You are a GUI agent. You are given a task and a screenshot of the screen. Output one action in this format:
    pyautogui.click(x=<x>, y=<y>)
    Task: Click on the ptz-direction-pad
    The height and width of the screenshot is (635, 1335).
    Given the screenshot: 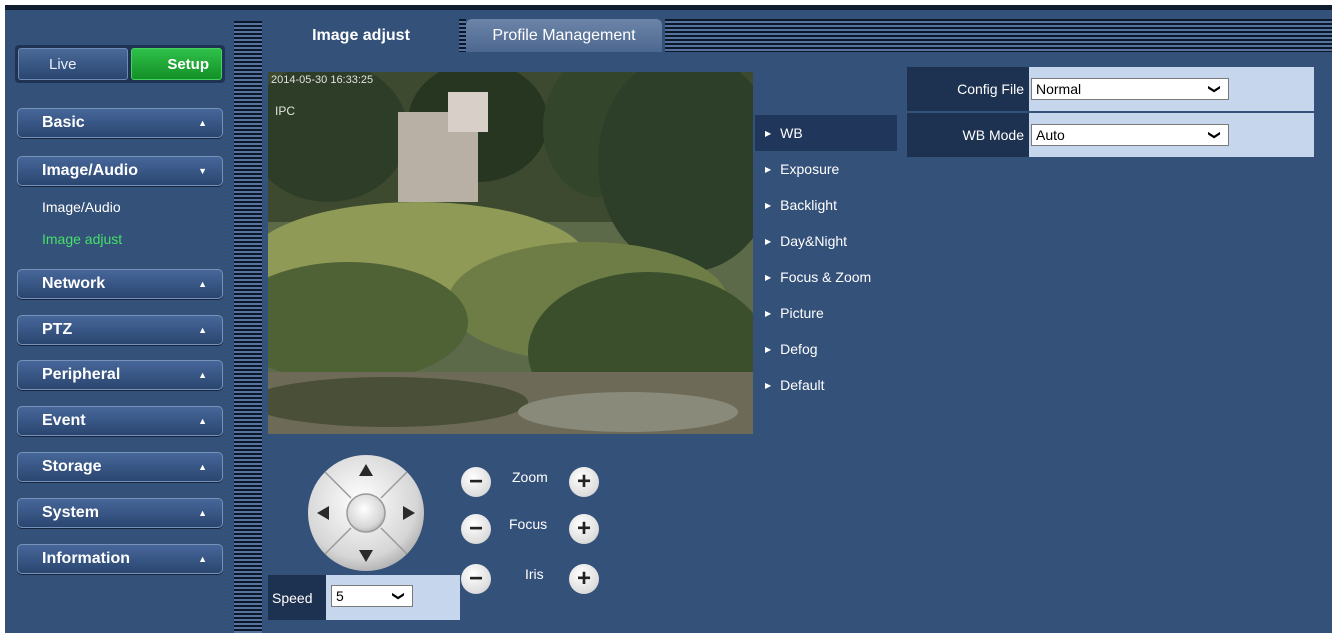 What is the action you would take?
    pyautogui.click(x=366, y=513)
    